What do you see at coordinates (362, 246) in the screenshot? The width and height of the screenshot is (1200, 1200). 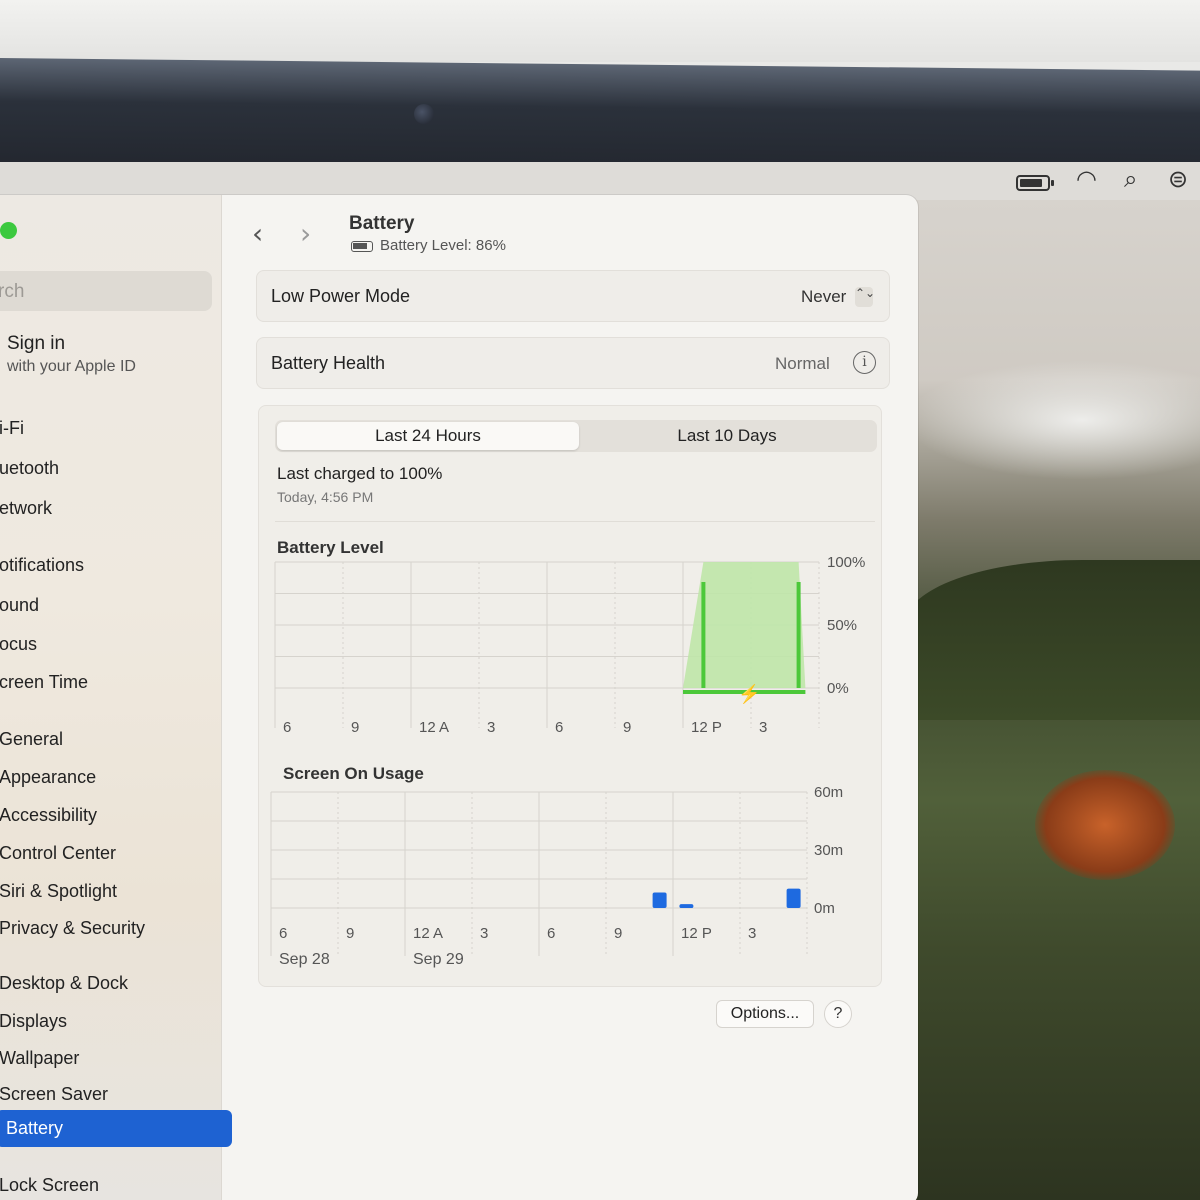 I see `battery-level-icon` at bounding box center [362, 246].